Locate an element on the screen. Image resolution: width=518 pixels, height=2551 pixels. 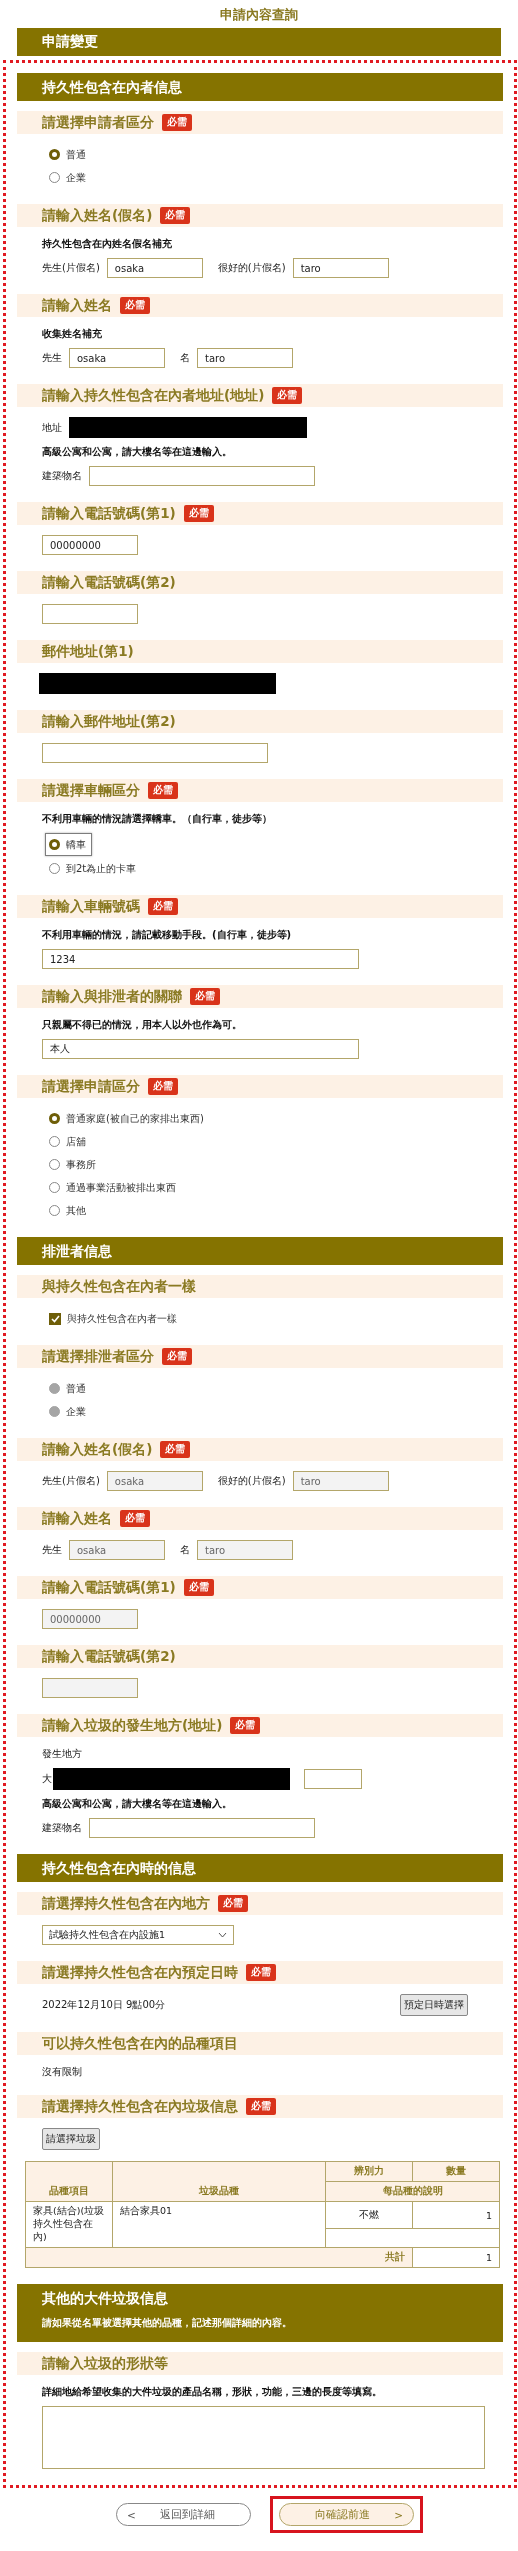
field-label: 請選擇持久性包含在內預定日時 is located at coordinates (140, 1972).